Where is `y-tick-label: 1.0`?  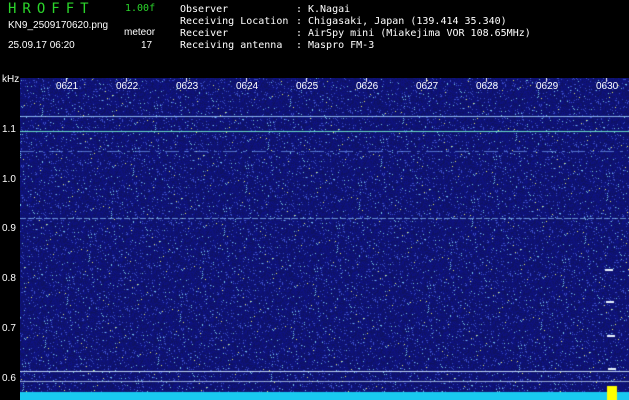
y-tick-label: 1.0 is located at coordinates (9, 179).